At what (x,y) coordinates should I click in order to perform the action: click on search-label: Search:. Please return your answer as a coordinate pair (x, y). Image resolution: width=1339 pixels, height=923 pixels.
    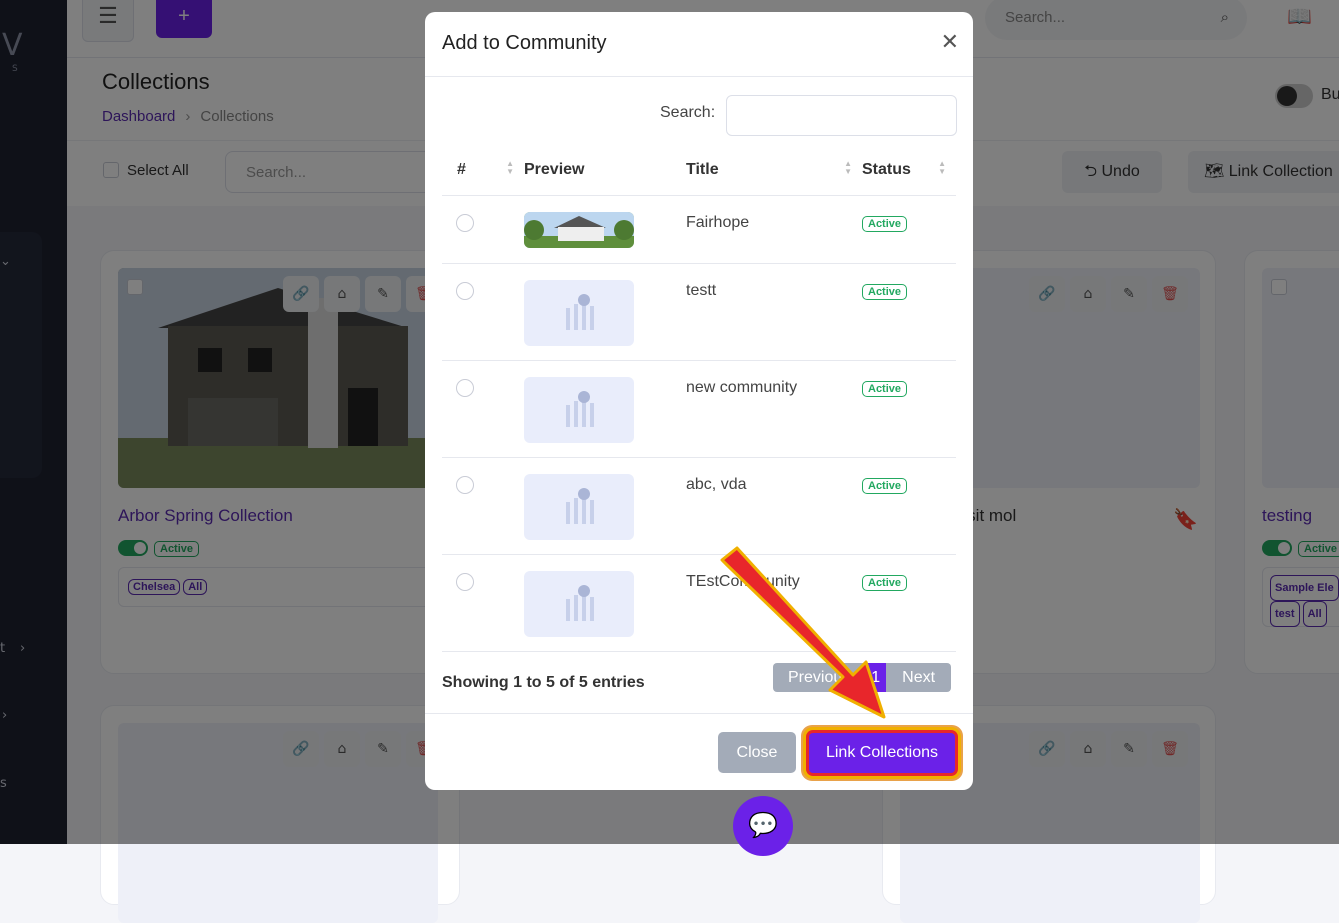
    Looking at the image, I should click on (688, 112).